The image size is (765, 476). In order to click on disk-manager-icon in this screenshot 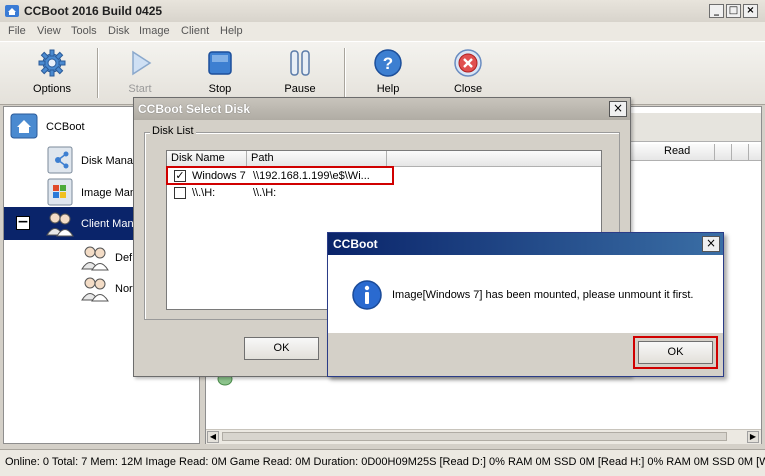, I will do `click(60, 160)`.